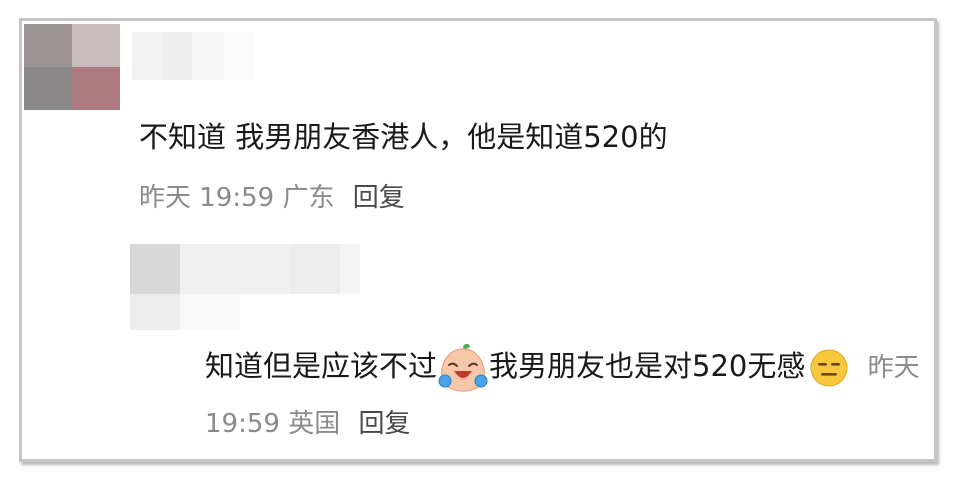 The image size is (959, 485). Describe the element at coordinates (647, 366) in the screenshot. I see `reply-text-part2: 我男朋友也是对520无感` at that location.